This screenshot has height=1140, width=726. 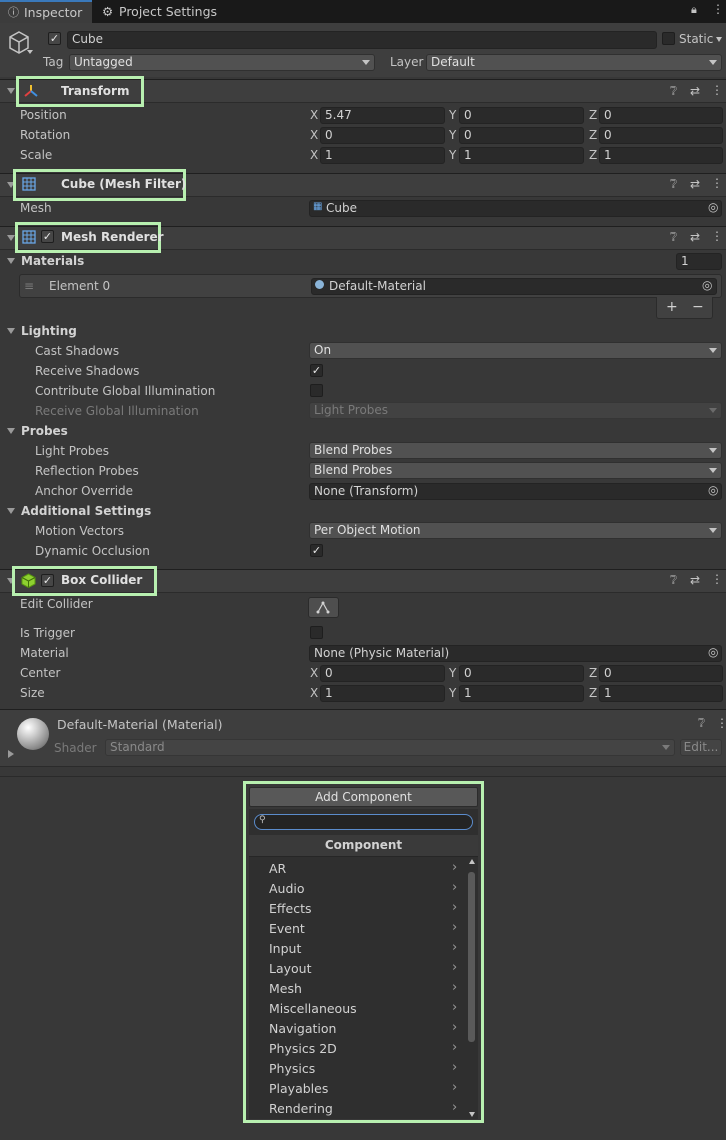 I want to click on active-checkbox: ✓, so click(x=54, y=38).